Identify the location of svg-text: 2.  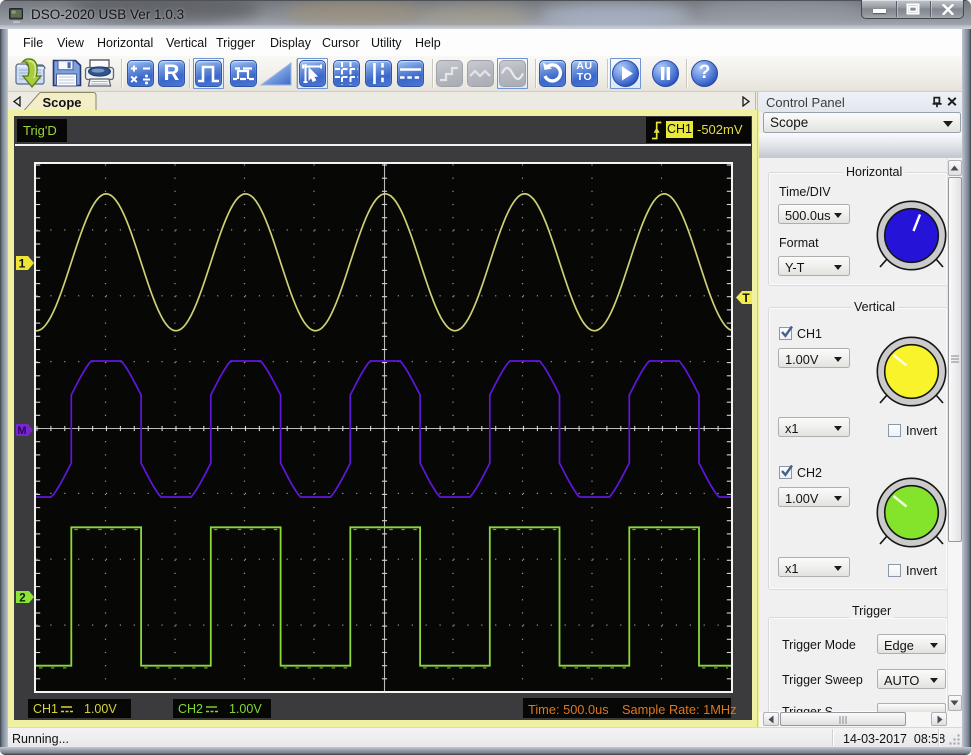
(22, 598).